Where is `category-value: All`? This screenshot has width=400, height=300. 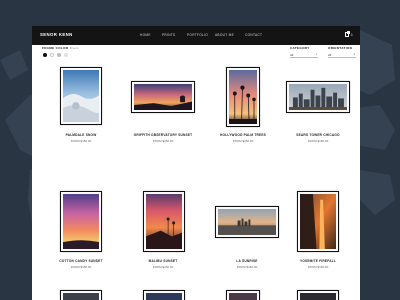
category-value: All is located at coordinates (292, 54).